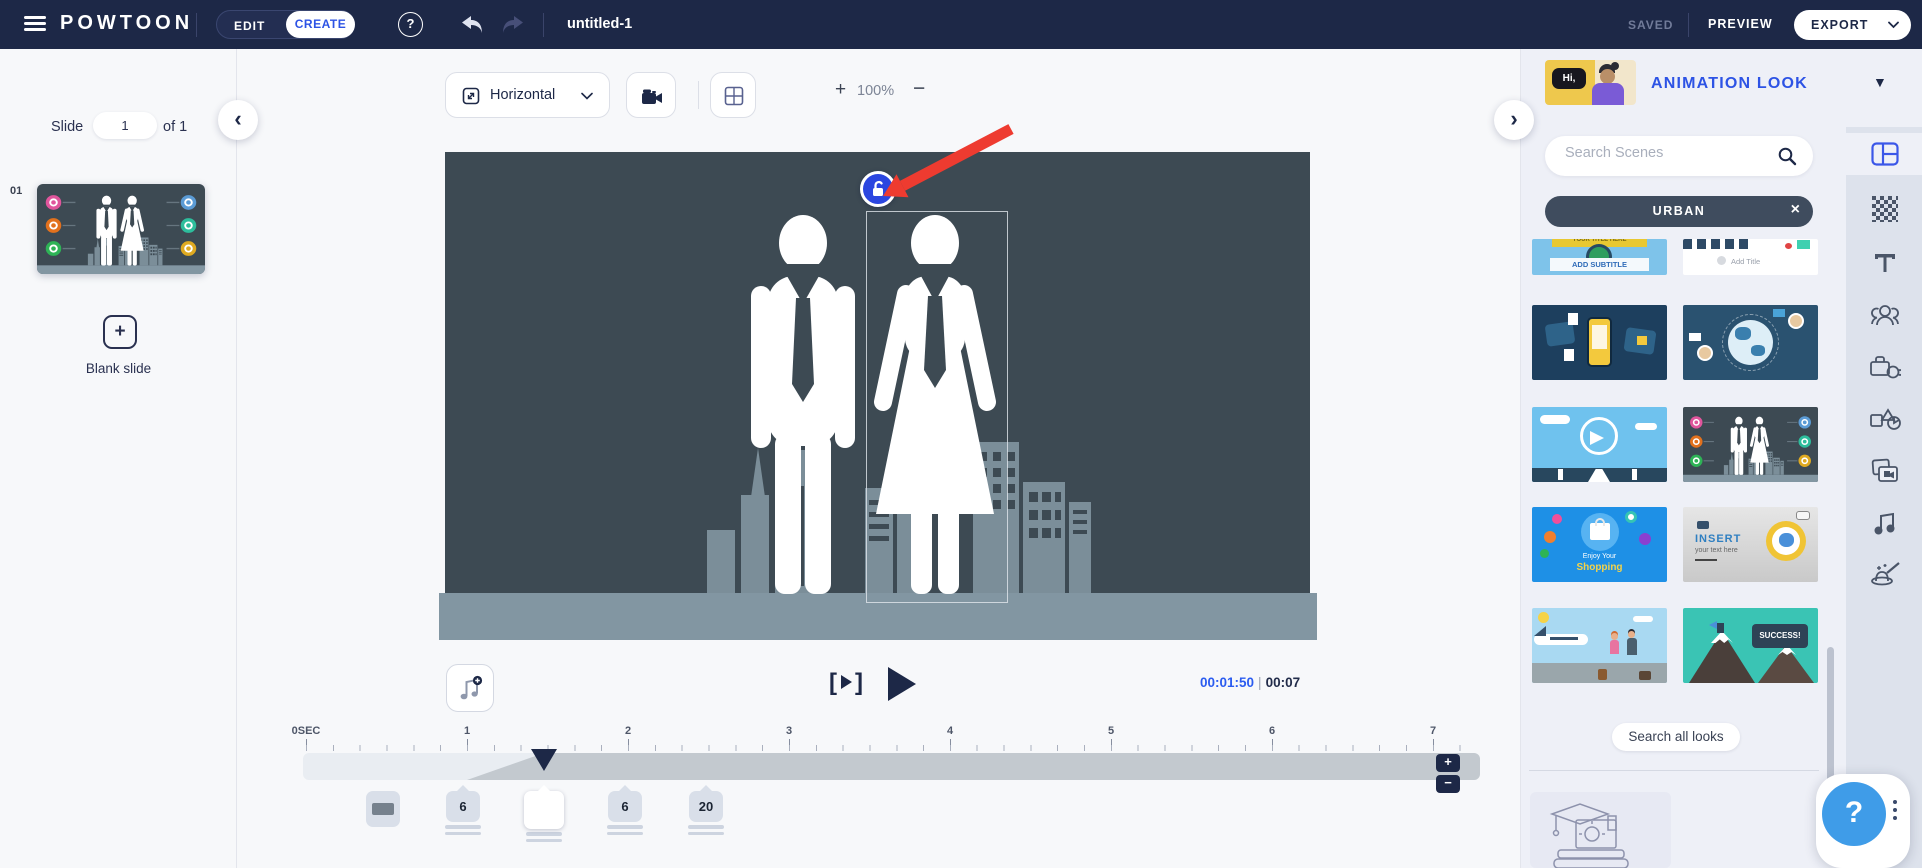  Describe the element at coordinates (473, 26) in the screenshot. I see `undo-icon` at that location.